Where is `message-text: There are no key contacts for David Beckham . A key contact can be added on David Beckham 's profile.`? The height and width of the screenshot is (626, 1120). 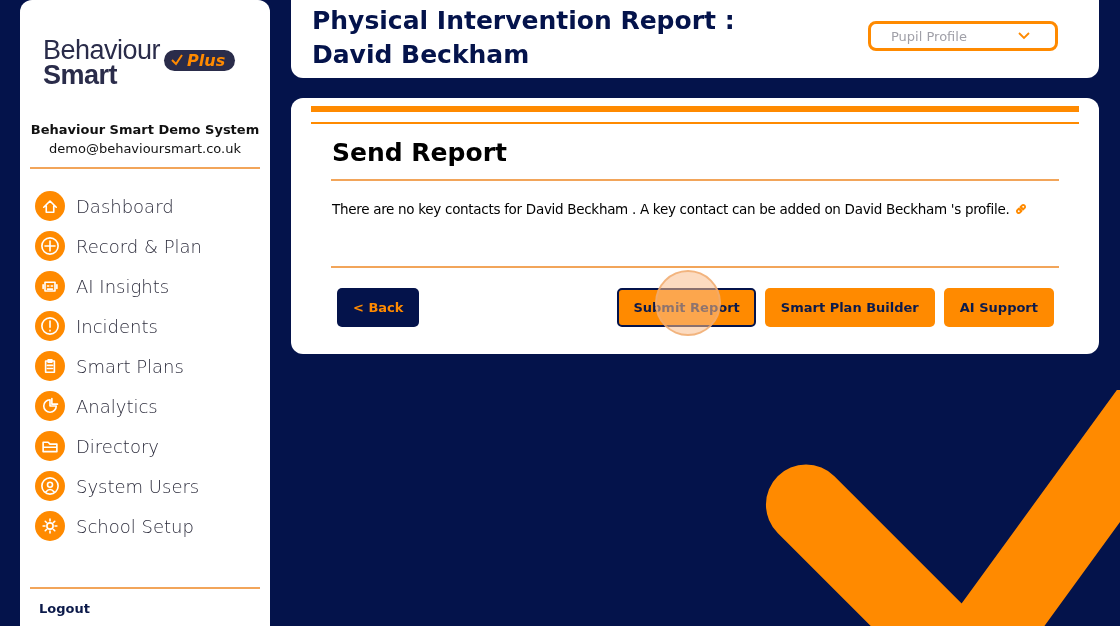
message-text: There are no key contacts for David Beckham . A key contact can be added on David Beckham 's profile. is located at coordinates (671, 209).